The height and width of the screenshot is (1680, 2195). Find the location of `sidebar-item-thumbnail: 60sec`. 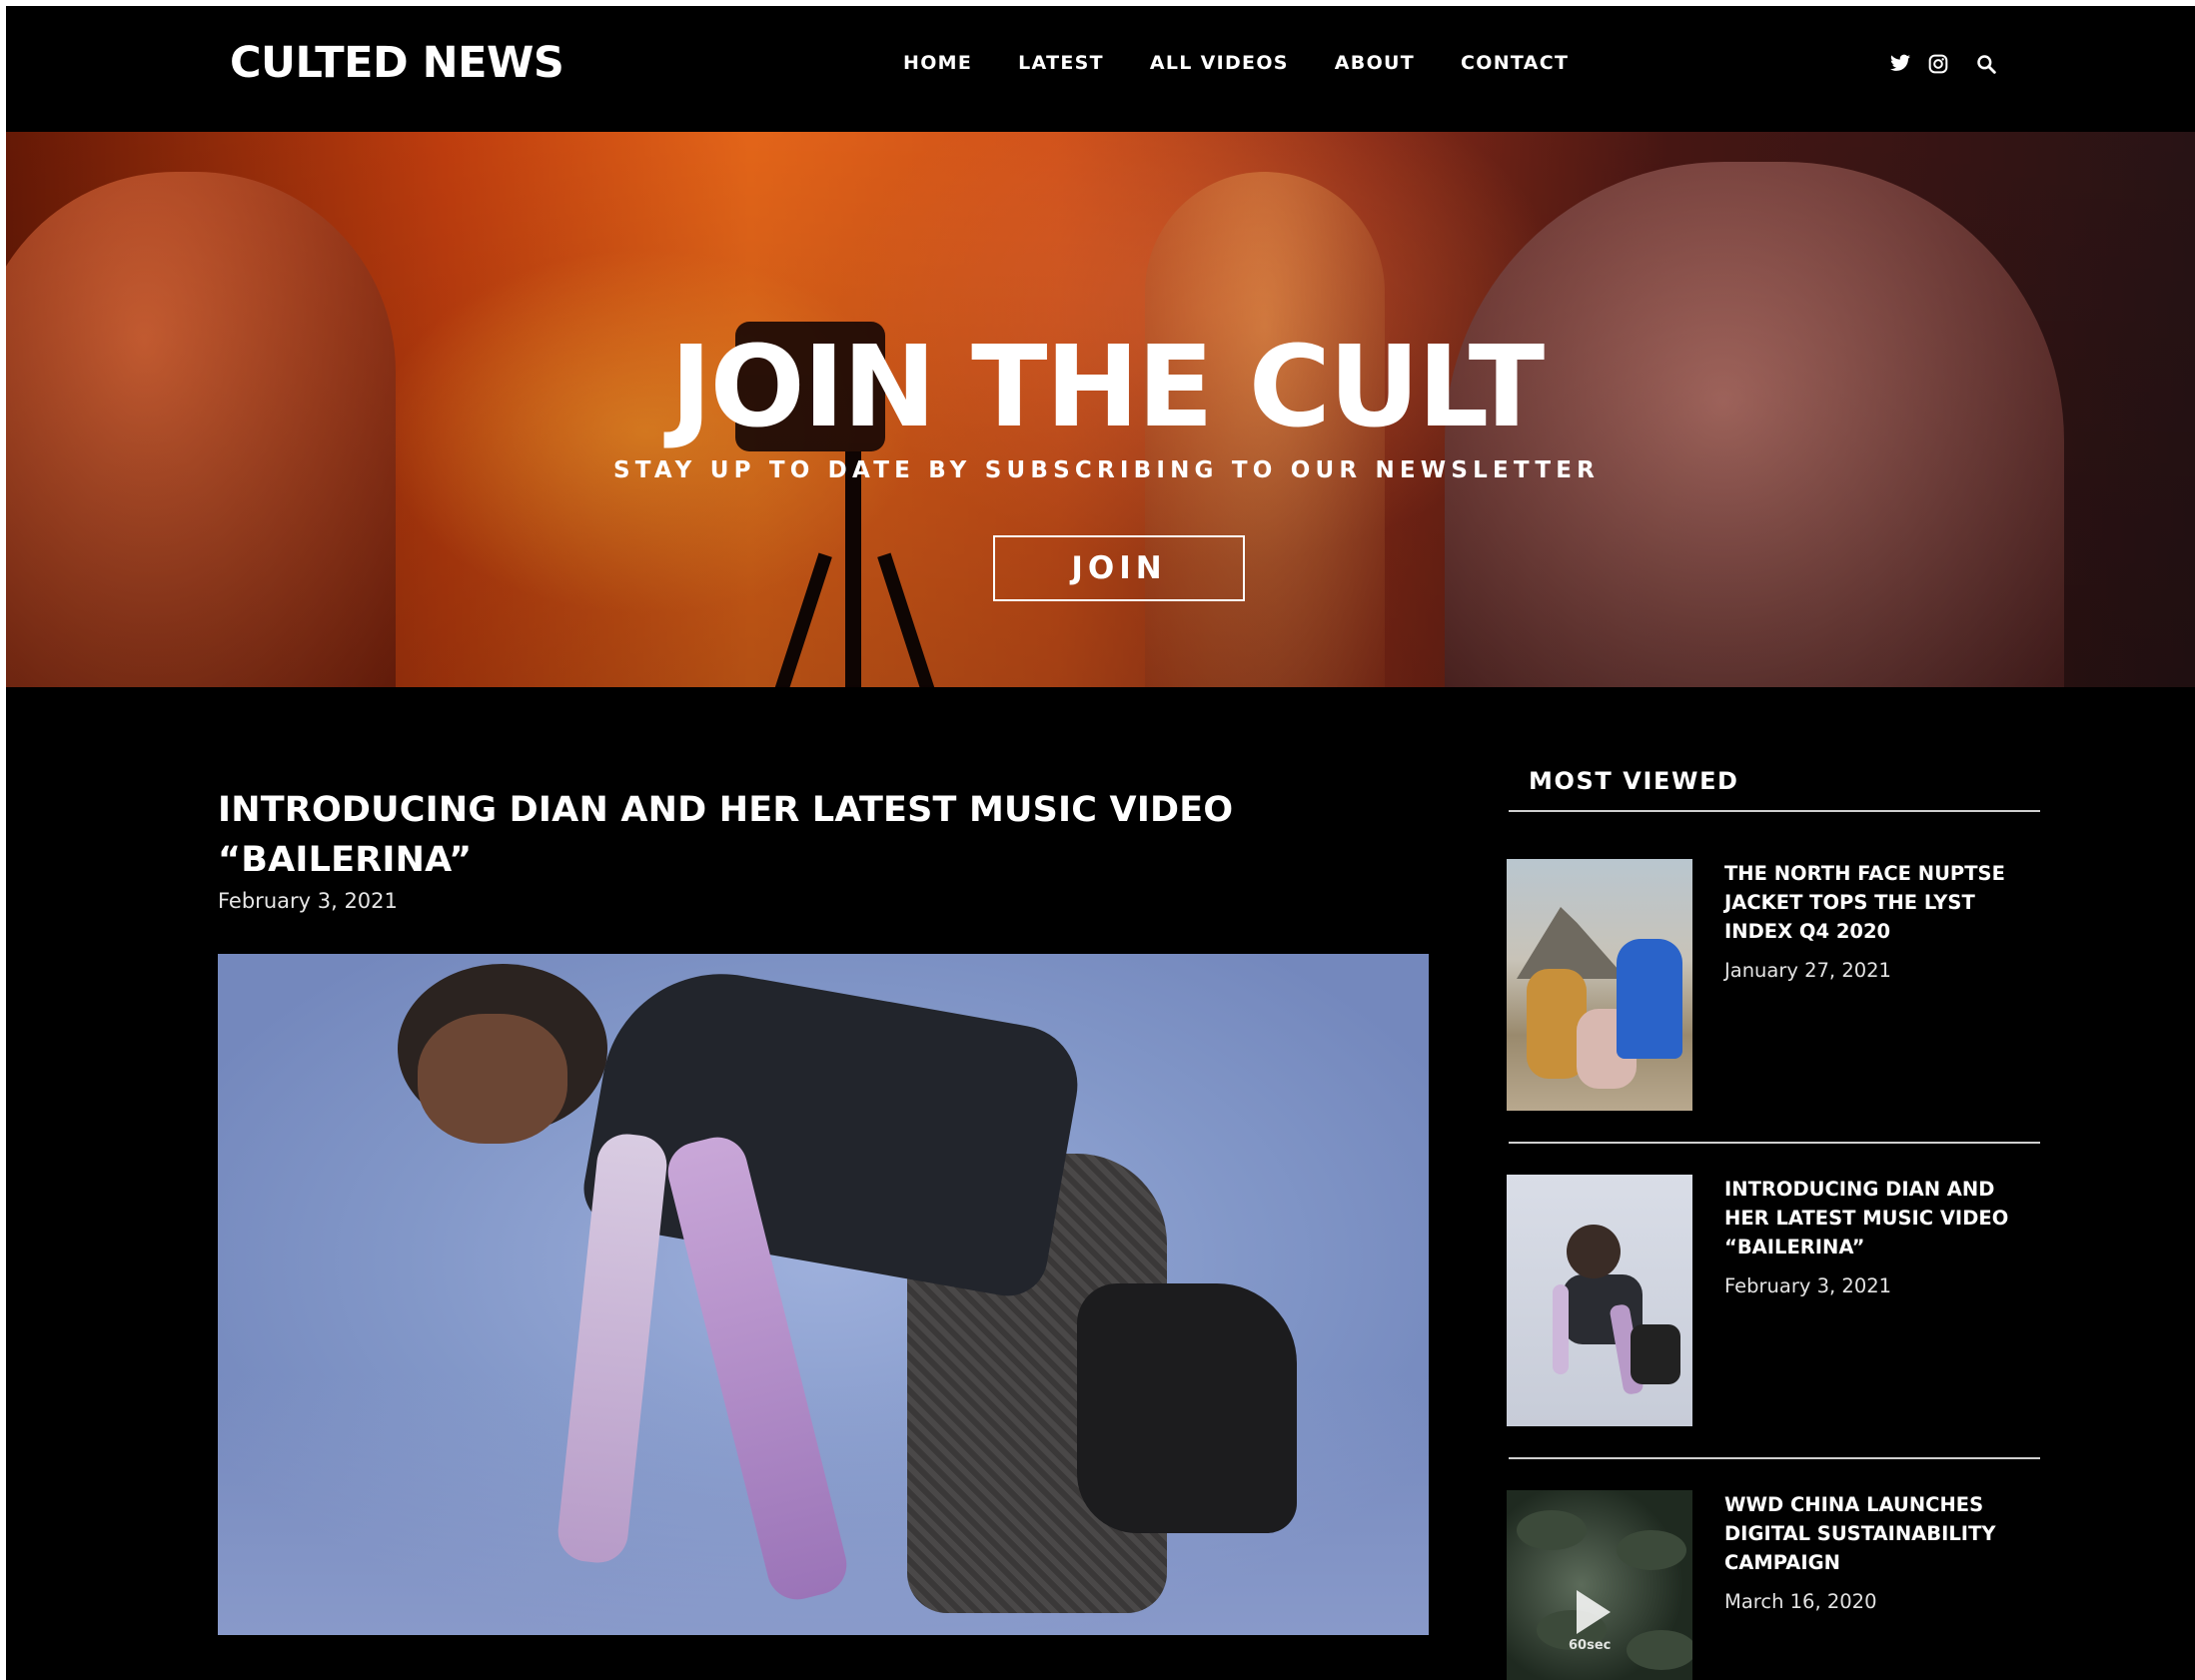

sidebar-item-thumbnail: 60sec is located at coordinates (1599, 1585).